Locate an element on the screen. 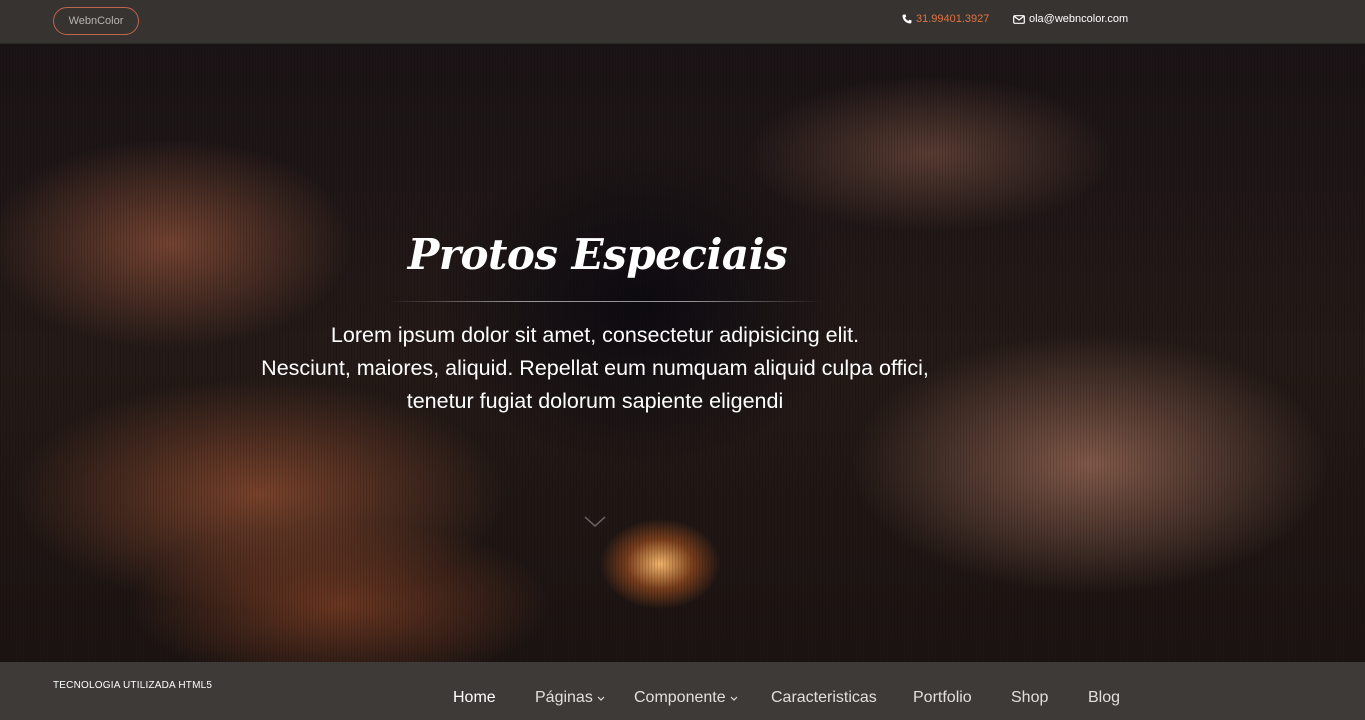 This screenshot has height=720, width=1365. hero-divider is located at coordinates (605, 301).